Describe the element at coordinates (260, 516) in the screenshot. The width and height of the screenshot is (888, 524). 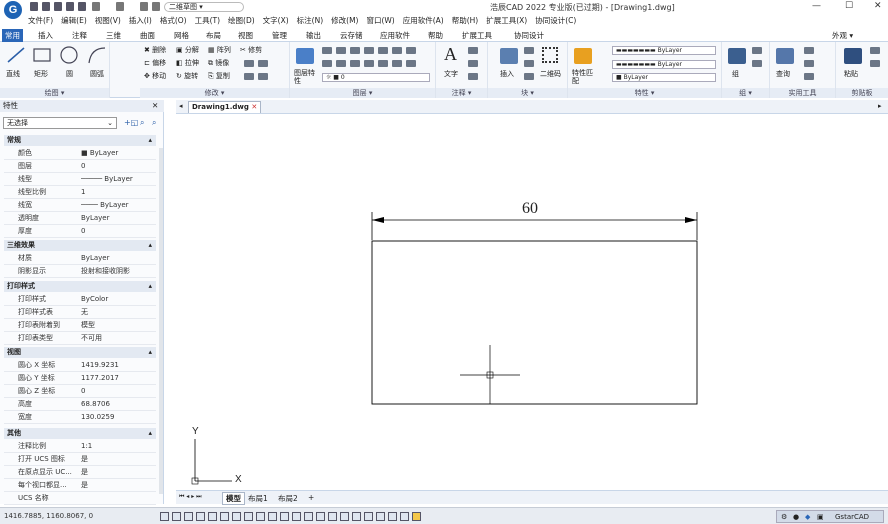
I see `lineweight-icon` at that location.